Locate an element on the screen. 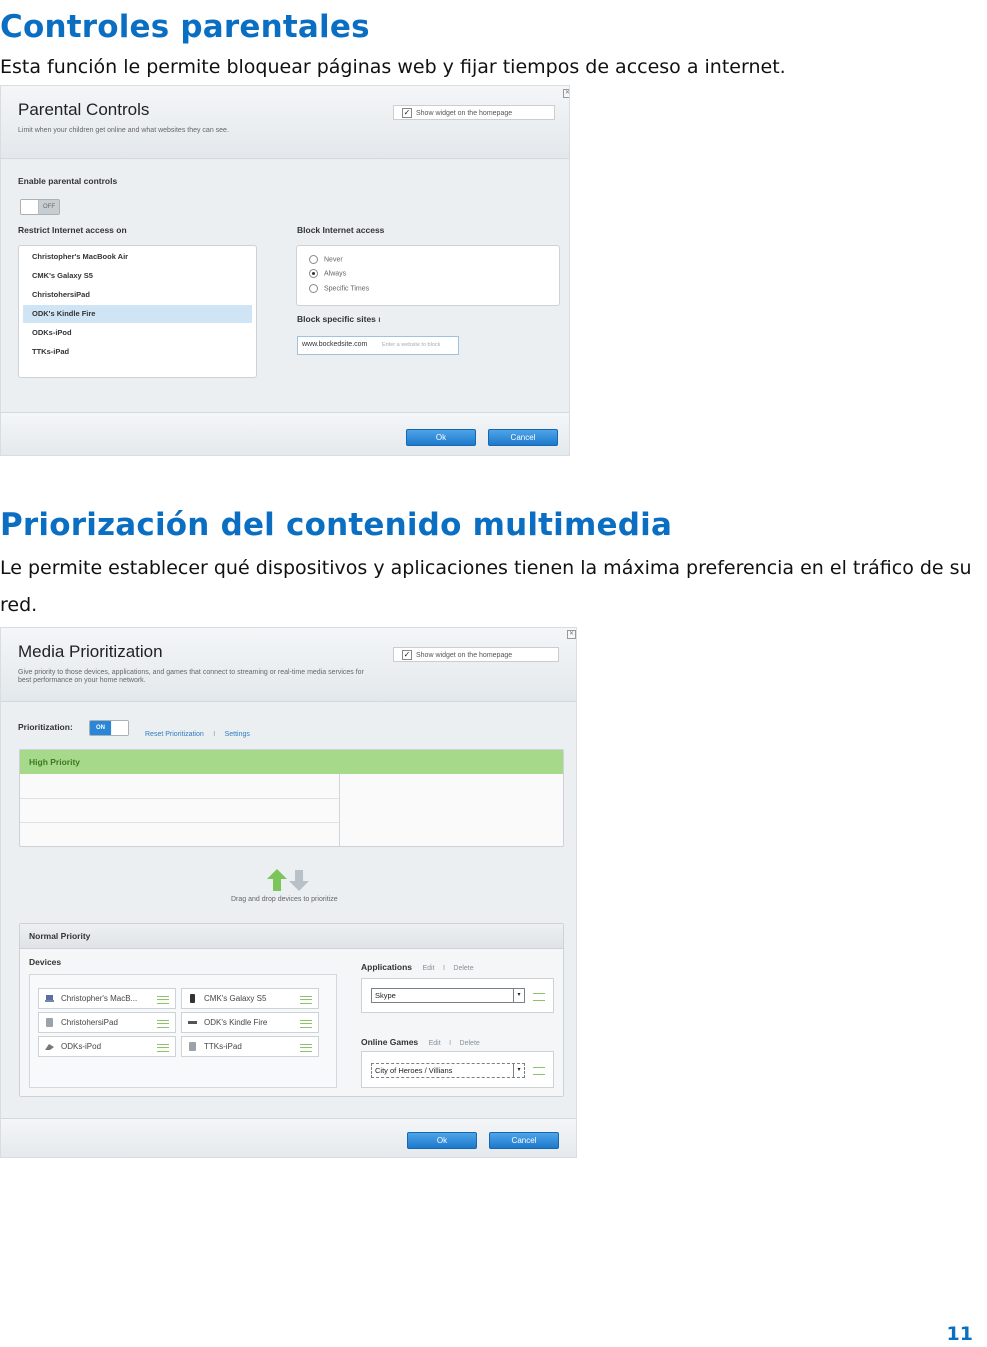  games-edit-link: Edit is located at coordinates (435, 1043).